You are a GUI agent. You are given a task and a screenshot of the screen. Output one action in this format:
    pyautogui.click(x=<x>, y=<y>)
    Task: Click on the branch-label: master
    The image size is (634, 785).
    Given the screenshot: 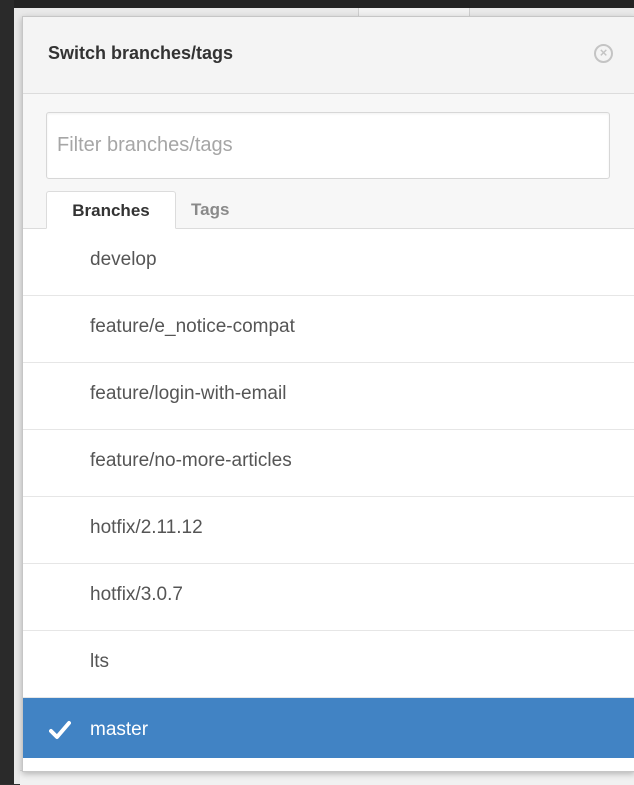 What is the action you would take?
    pyautogui.click(x=119, y=729)
    